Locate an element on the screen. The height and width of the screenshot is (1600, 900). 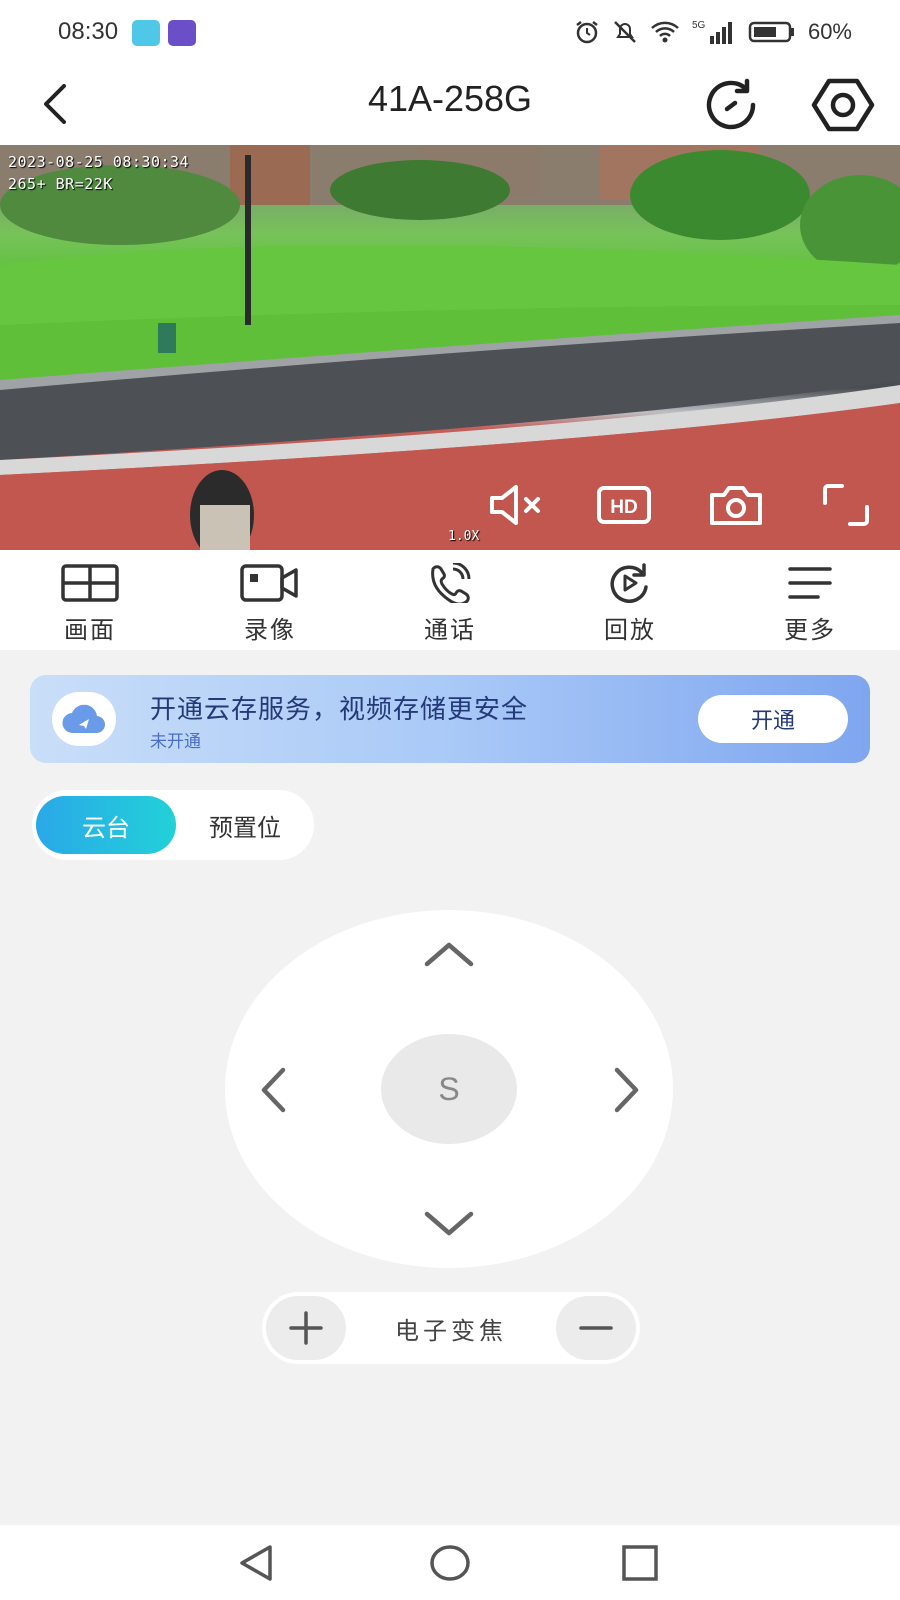
ptz-pad: S is located at coordinates (449, 1089).